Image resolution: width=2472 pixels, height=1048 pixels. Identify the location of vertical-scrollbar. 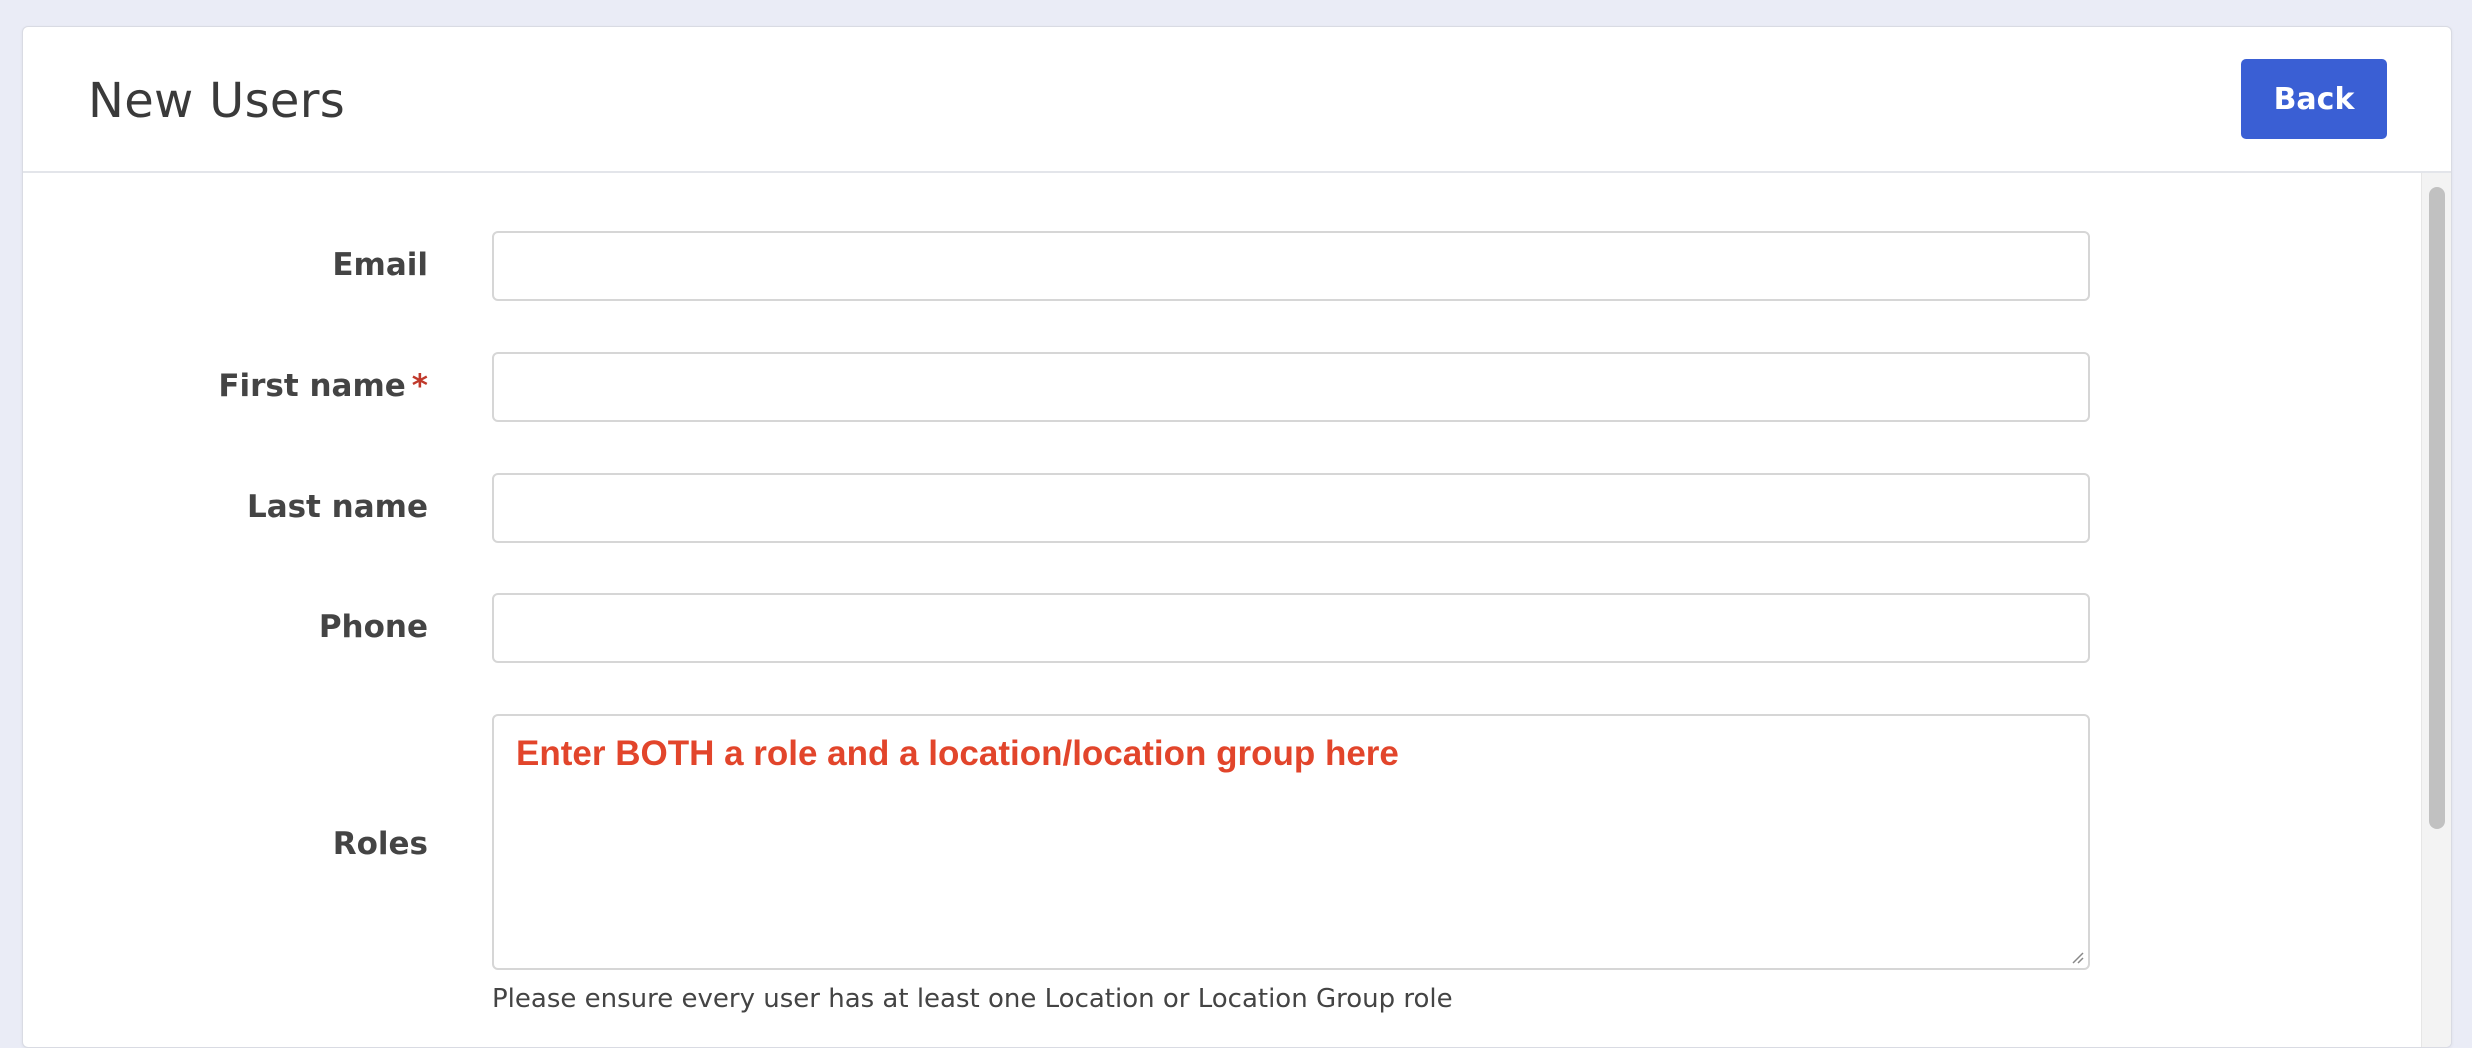
(2436, 610).